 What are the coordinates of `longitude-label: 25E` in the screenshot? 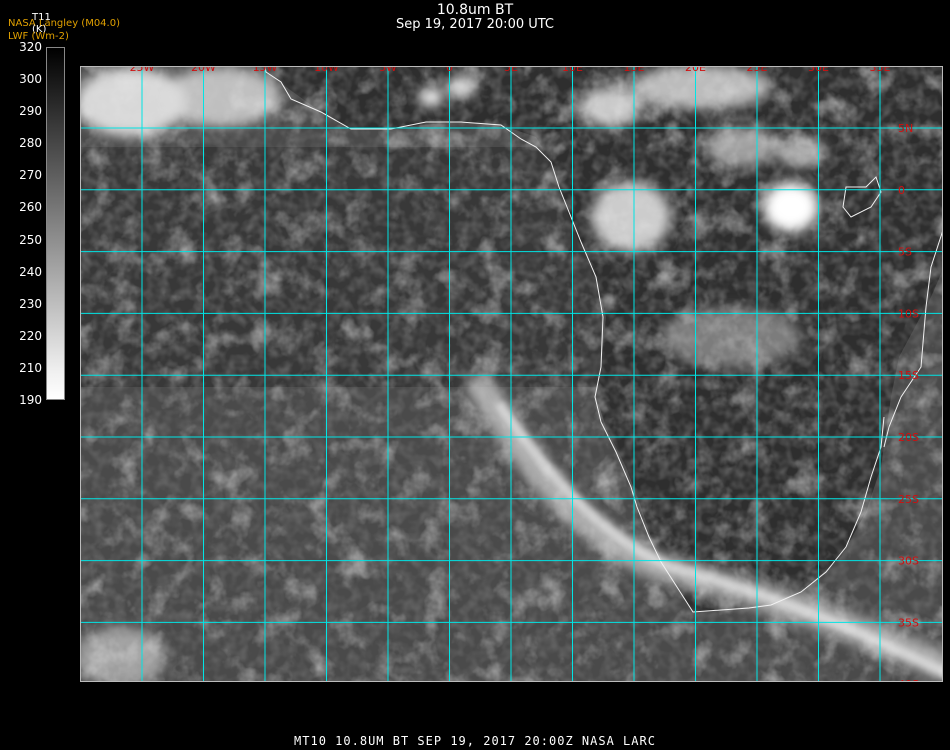 It's located at (757, 70).